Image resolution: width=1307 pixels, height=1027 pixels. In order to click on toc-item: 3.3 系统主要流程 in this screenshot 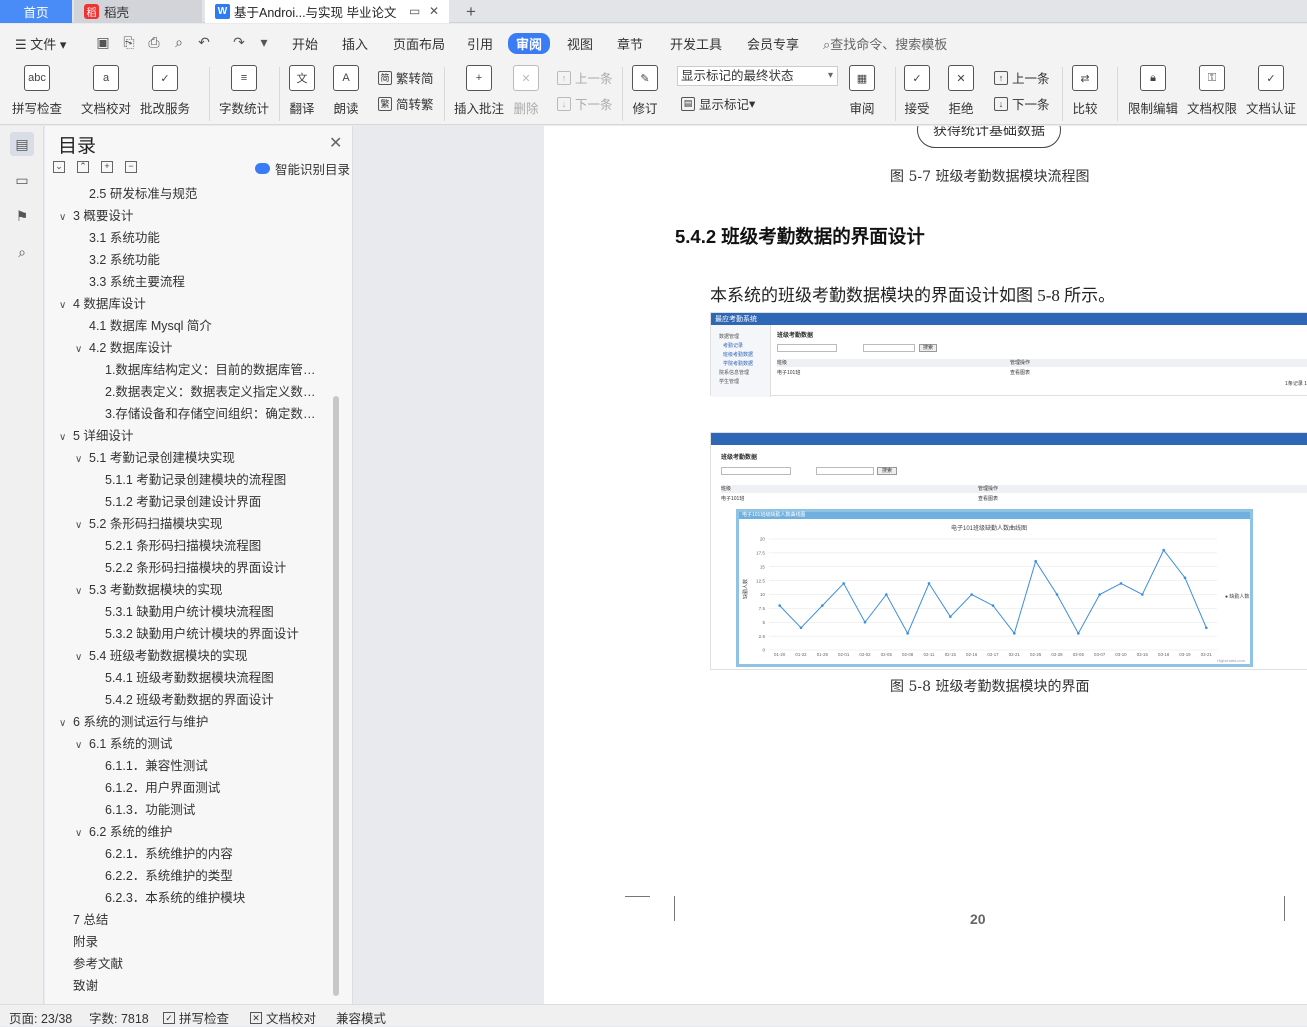, I will do `click(200, 282)`.